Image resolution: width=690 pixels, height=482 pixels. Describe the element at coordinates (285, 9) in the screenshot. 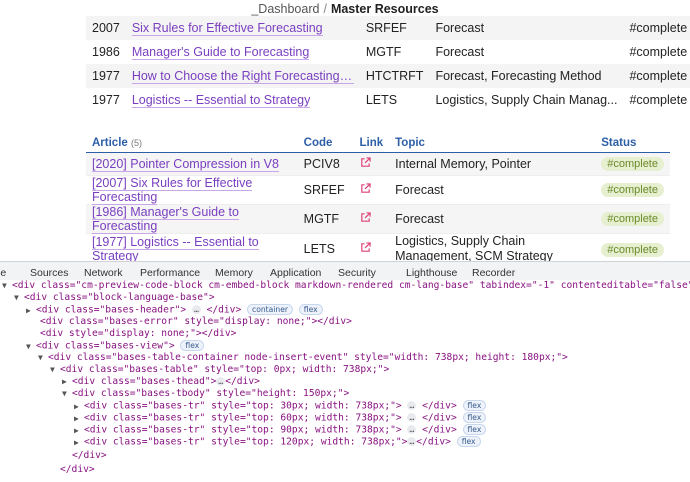

I see `breadcrumb-parent: _Dashboard` at that location.